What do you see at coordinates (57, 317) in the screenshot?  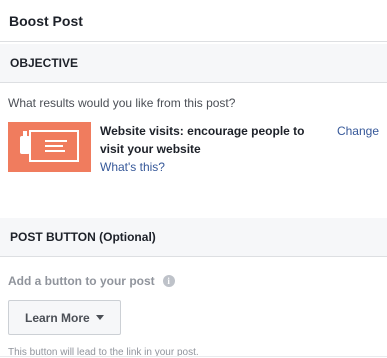 I see `dropdown-value: Learn More` at bounding box center [57, 317].